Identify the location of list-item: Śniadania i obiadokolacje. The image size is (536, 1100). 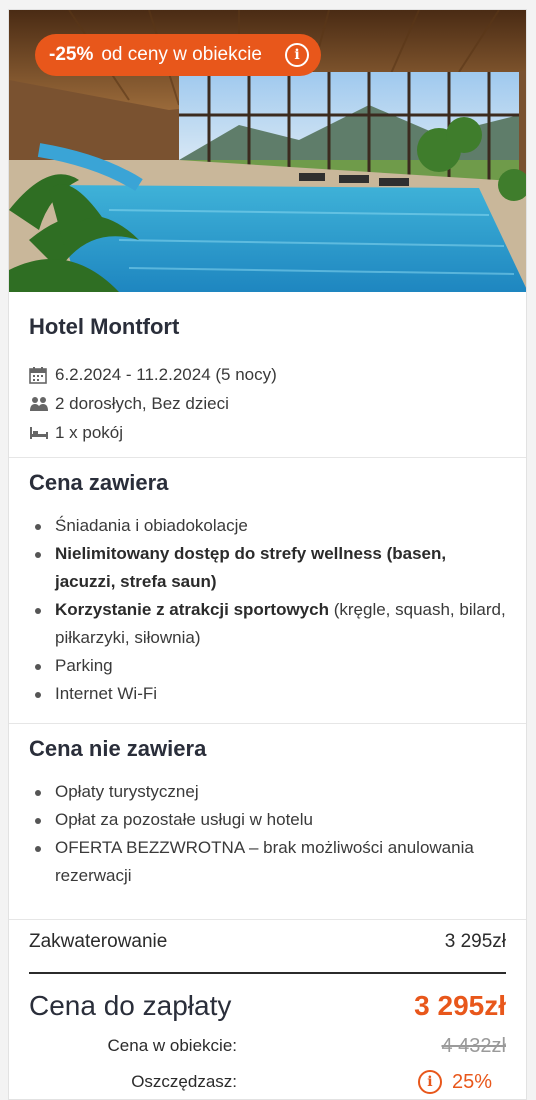
(267, 526).